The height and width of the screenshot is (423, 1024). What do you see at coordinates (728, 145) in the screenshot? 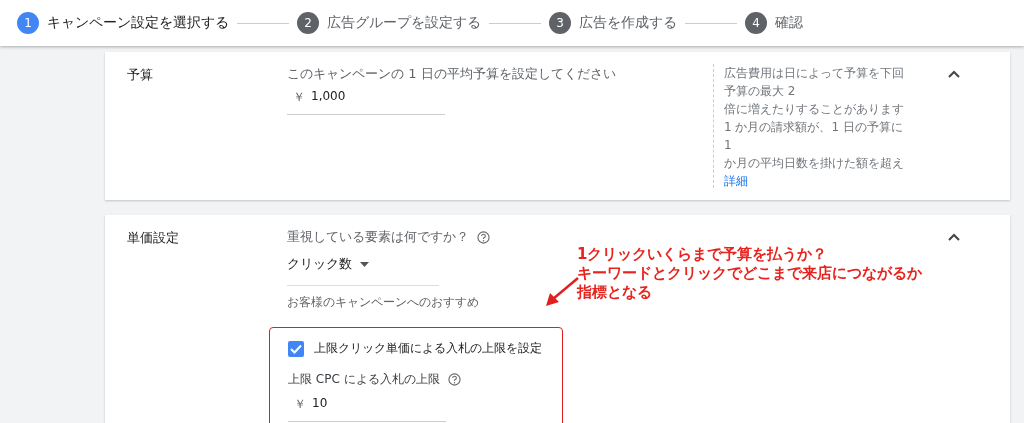
I see `note-text: 1` at bounding box center [728, 145].